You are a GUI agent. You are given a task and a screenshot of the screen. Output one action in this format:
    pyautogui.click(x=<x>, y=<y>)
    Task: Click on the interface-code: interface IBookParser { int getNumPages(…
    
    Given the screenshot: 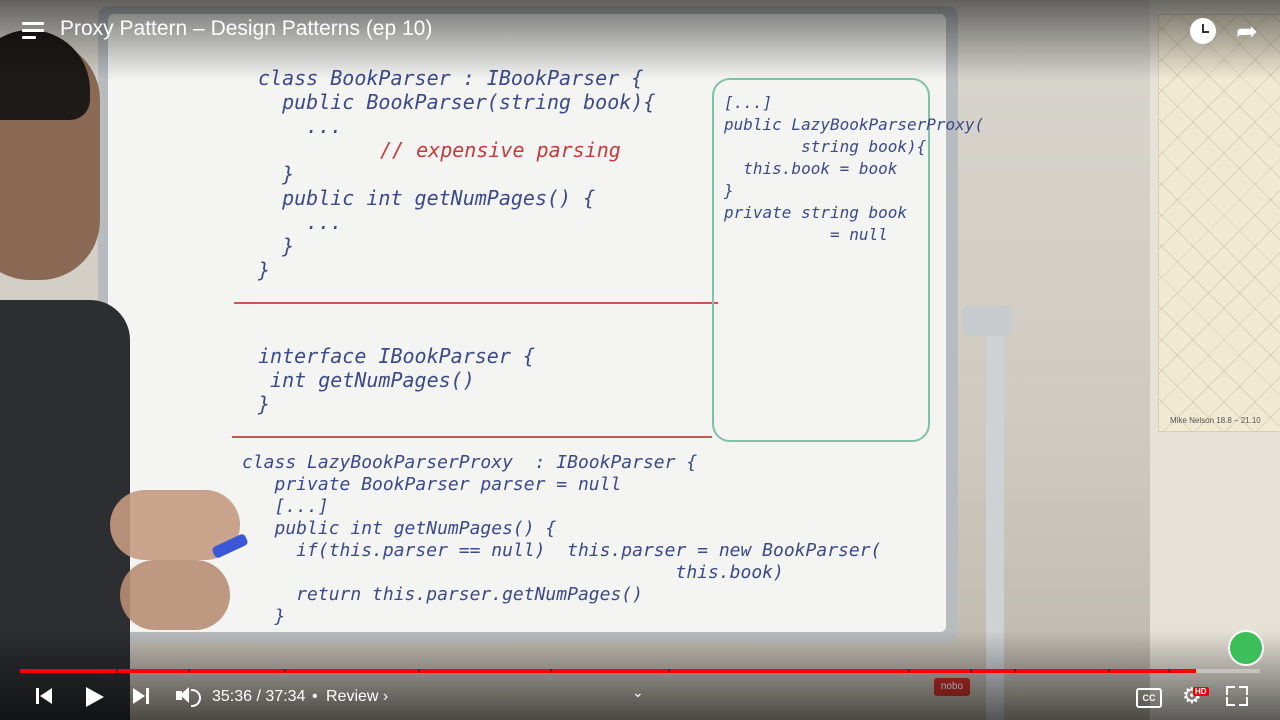 What is the action you would take?
    pyautogui.click(x=396, y=380)
    